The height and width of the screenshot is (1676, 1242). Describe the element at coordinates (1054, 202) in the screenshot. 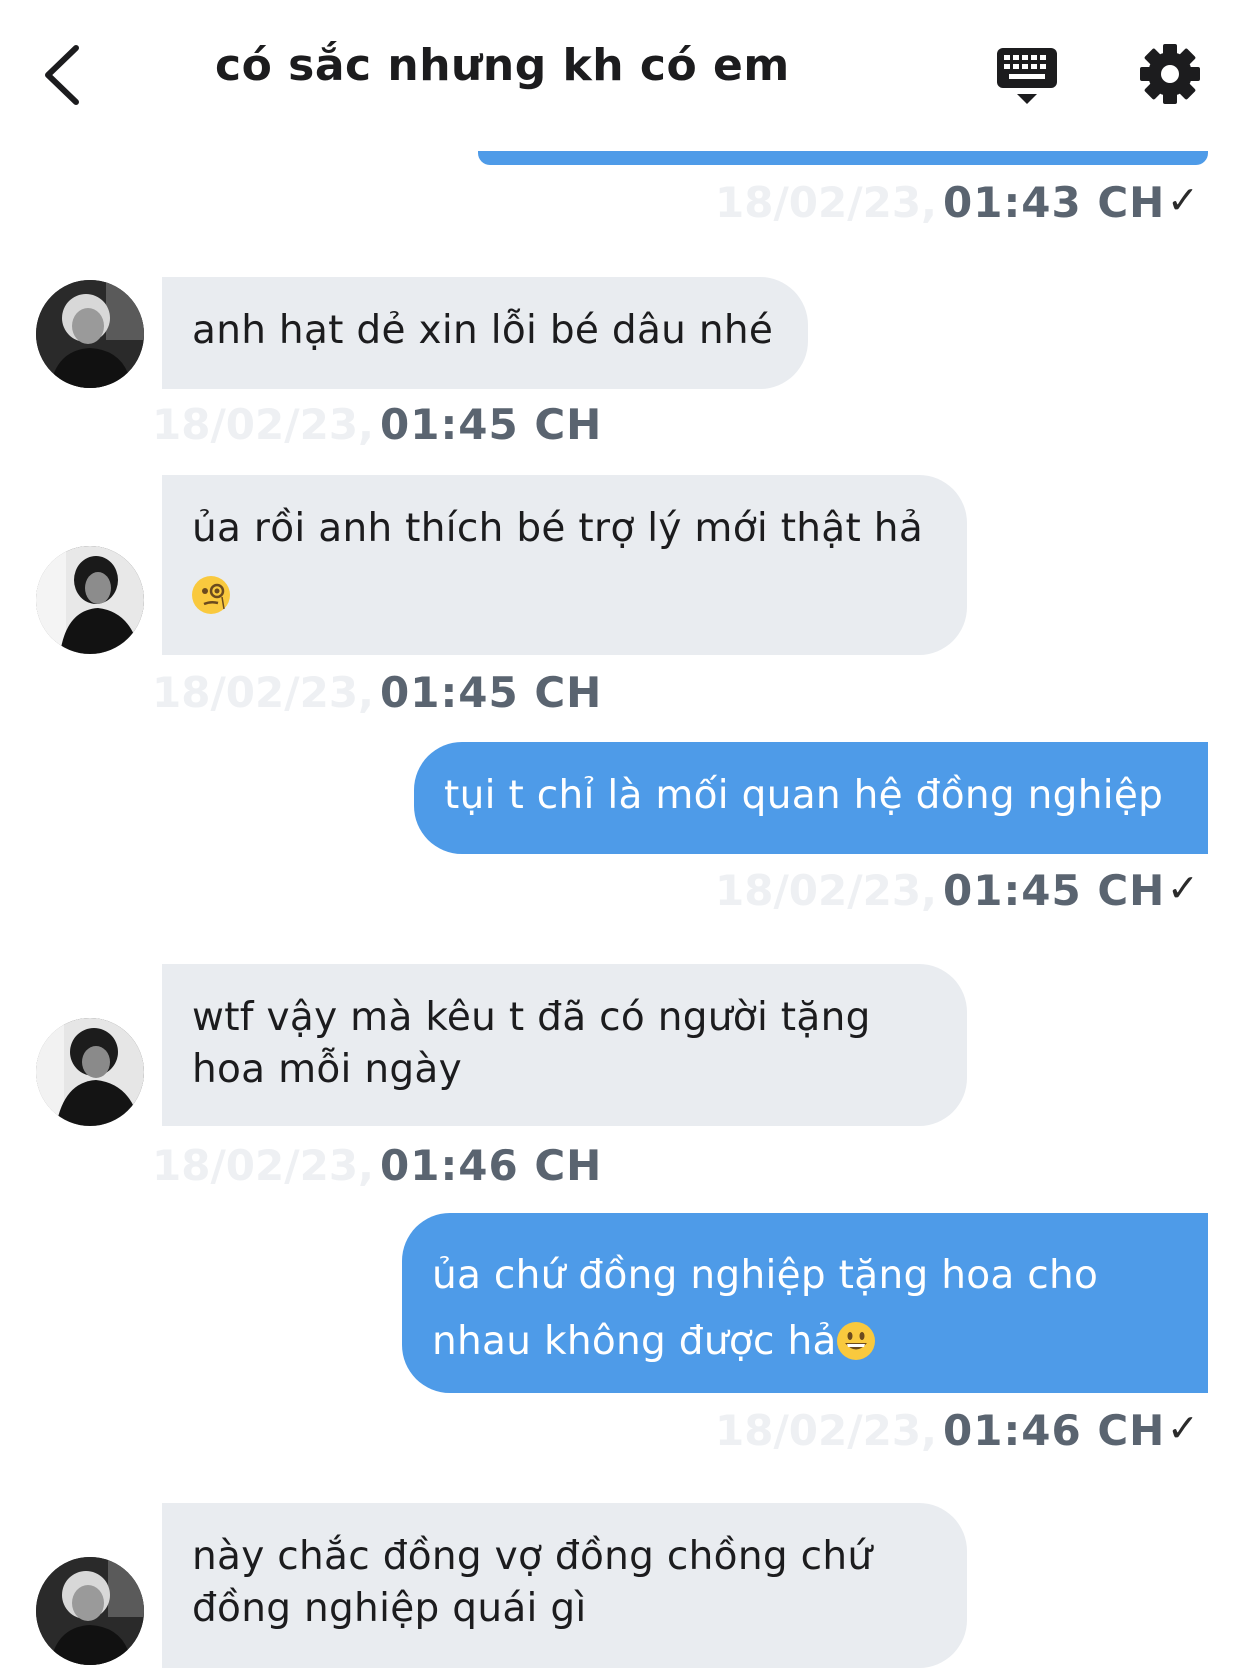

I see `message-time: 01:43 CH` at that location.